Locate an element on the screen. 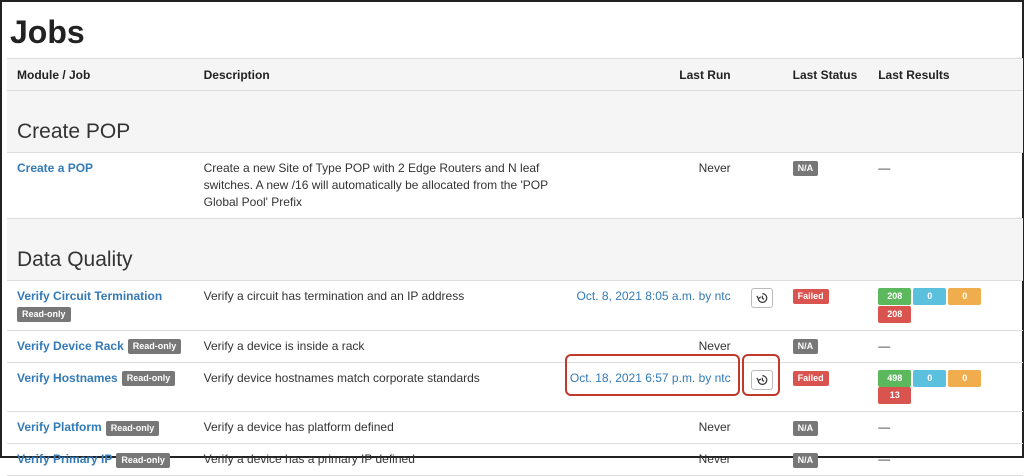 The width and height of the screenshot is (1024, 476). header-spacer is located at coordinates (761, 74).